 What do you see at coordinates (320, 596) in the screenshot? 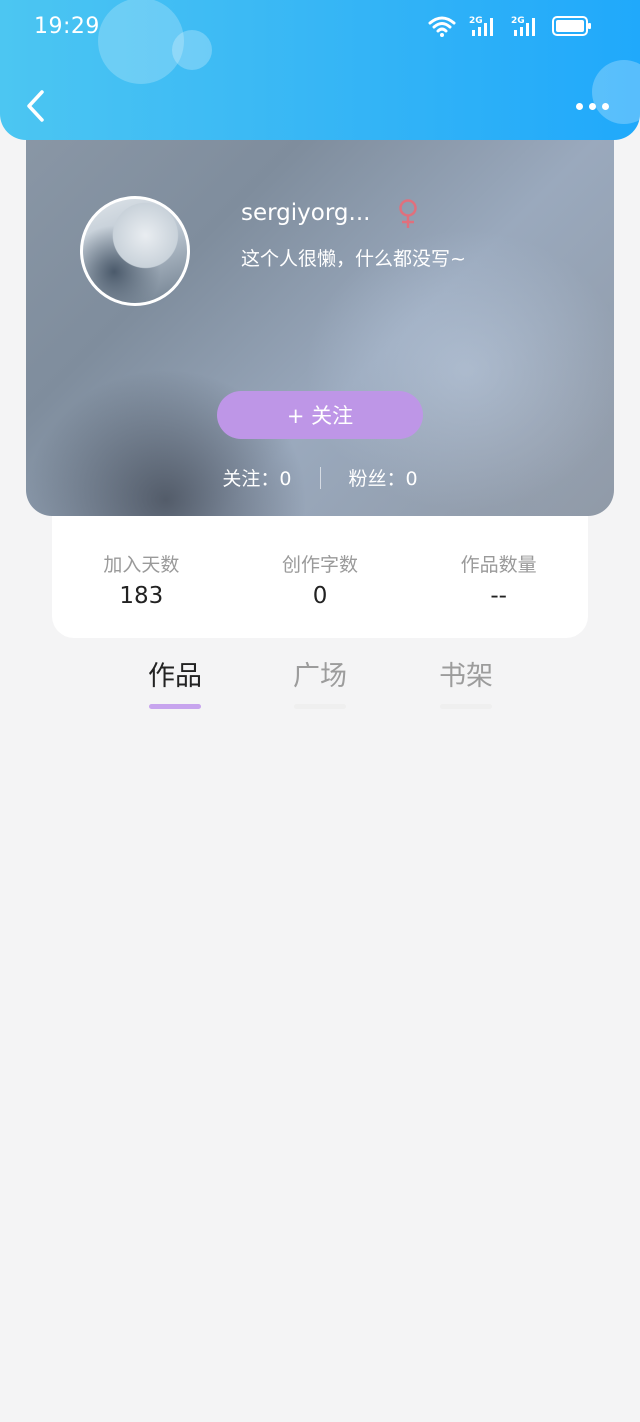
I see `stat-value: 0` at bounding box center [320, 596].